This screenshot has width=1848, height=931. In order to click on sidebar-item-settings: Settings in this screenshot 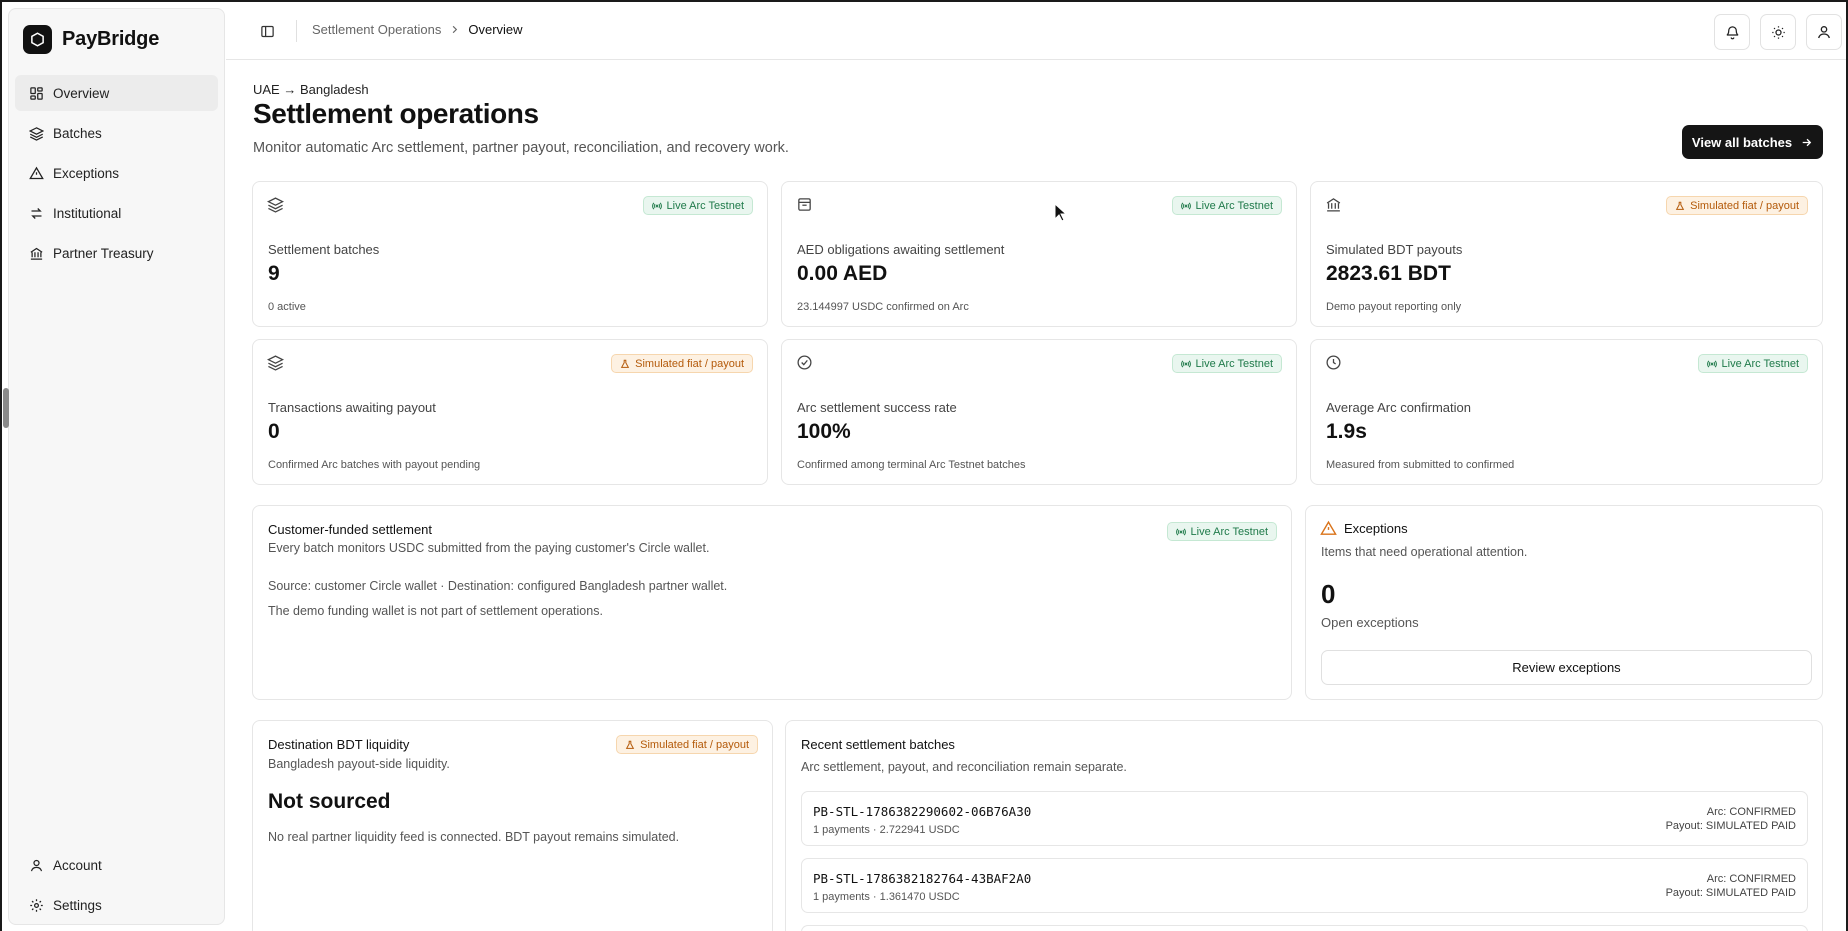, I will do `click(116, 905)`.